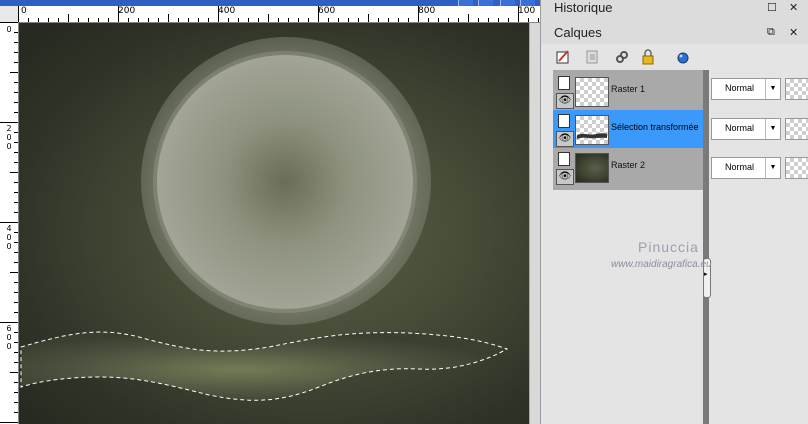 The image size is (808, 424). I want to click on watermark-site: www.maidiragrafica.eu, so click(661, 264).